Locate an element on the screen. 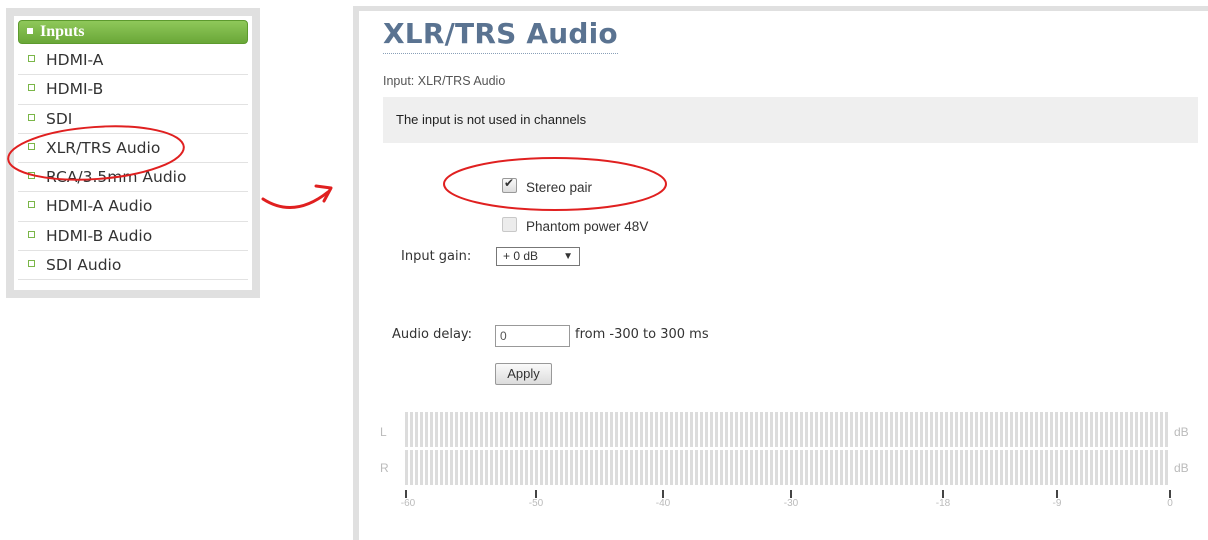 The height and width of the screenshot is (540, 1208). phantom-power-row: Phantom power 48V is located at coordinates (575, 225).